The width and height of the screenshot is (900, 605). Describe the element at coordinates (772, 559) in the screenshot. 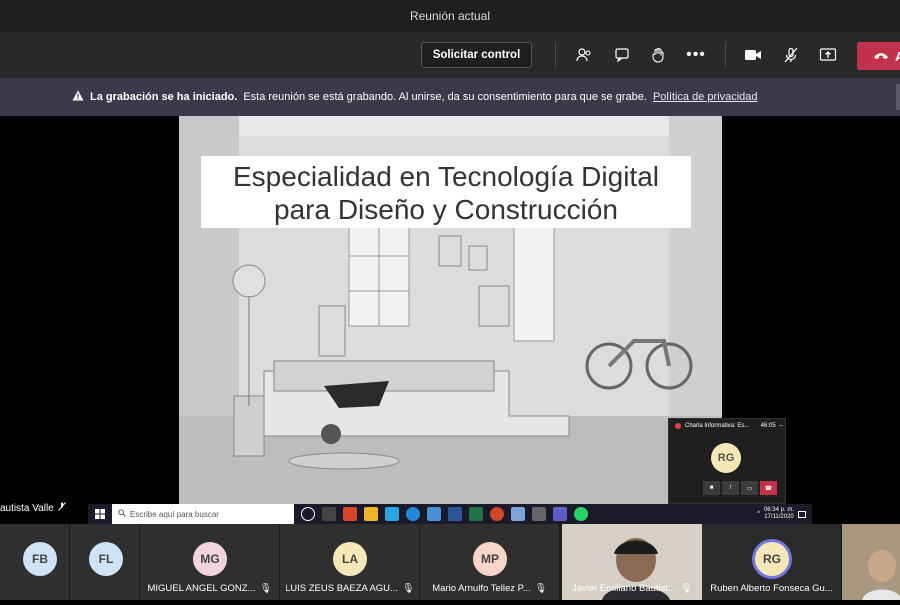

I see `participant-avatar: RG` at that location.